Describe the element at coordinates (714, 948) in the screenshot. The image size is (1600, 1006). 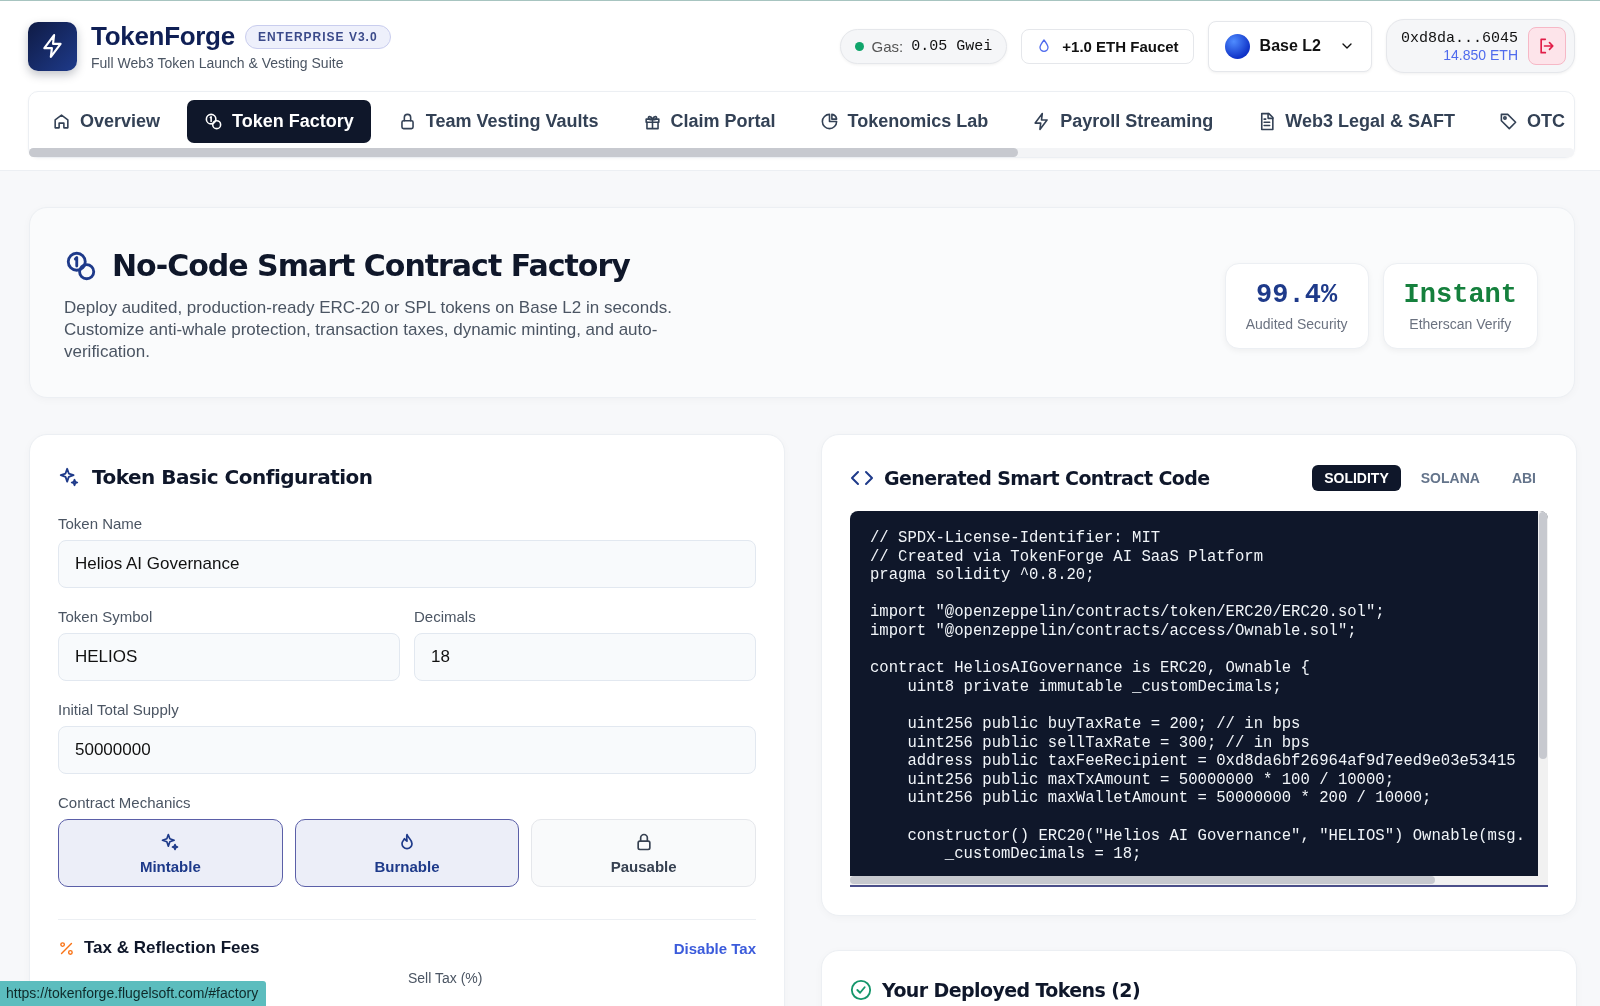
I see `disable-tax-link: Disable Tax` at that location.